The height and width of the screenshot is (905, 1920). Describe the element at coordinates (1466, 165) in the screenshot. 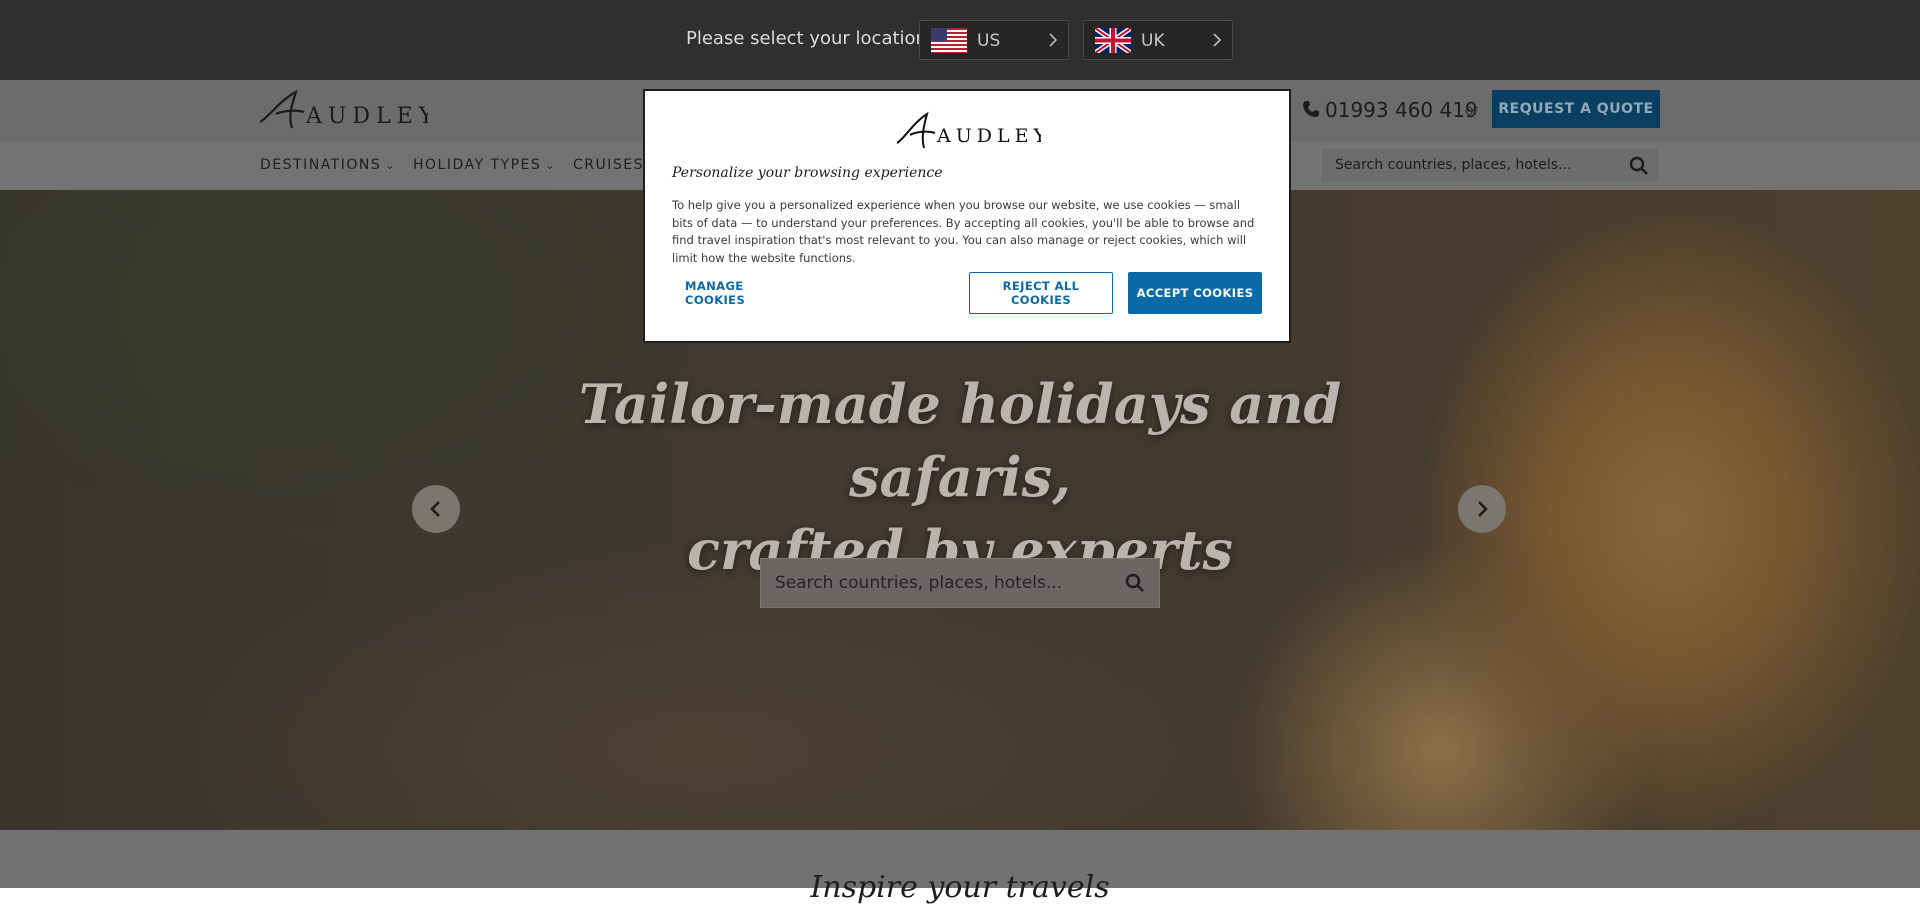

I see `header-search-input` at that location.